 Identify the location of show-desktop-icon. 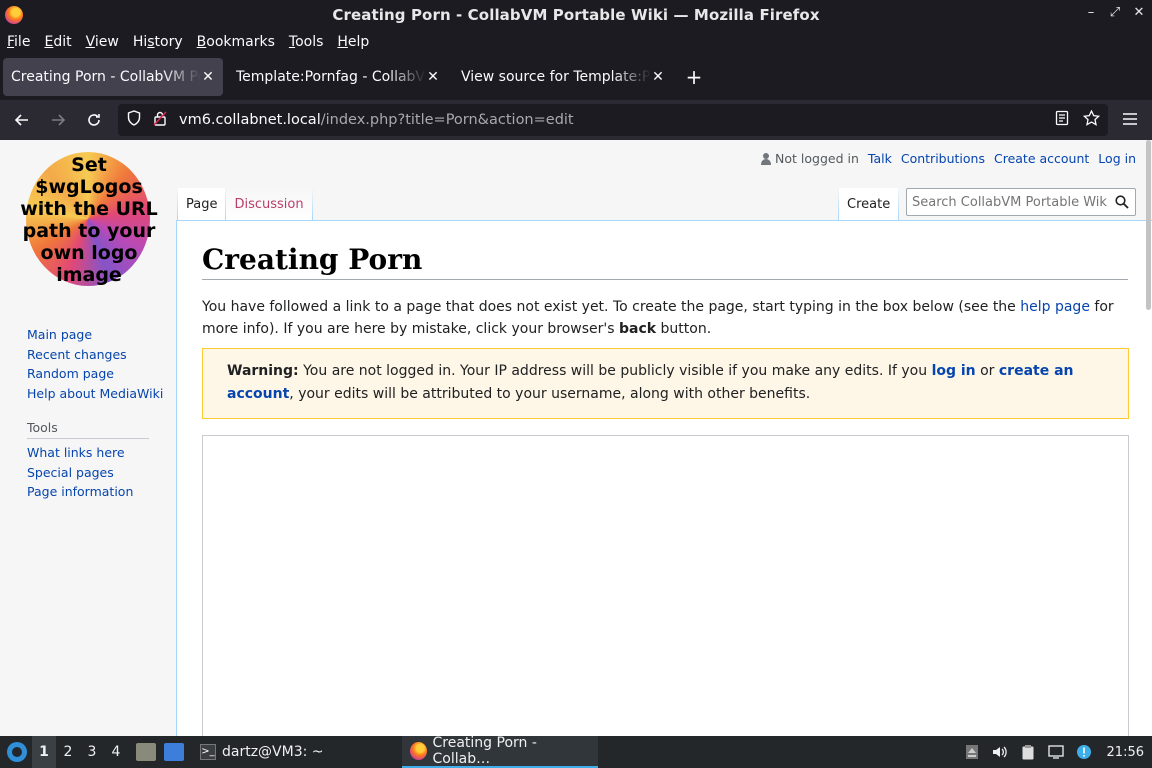
(174, 752).